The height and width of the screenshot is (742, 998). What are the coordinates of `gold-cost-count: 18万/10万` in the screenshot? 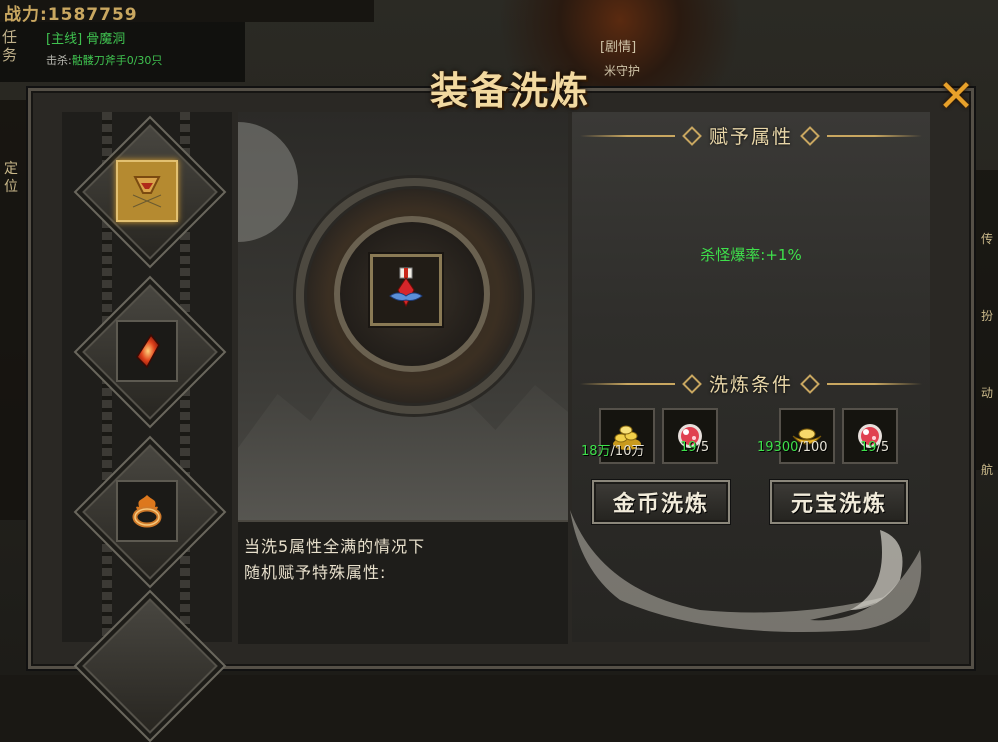 It's located at (612, 449).